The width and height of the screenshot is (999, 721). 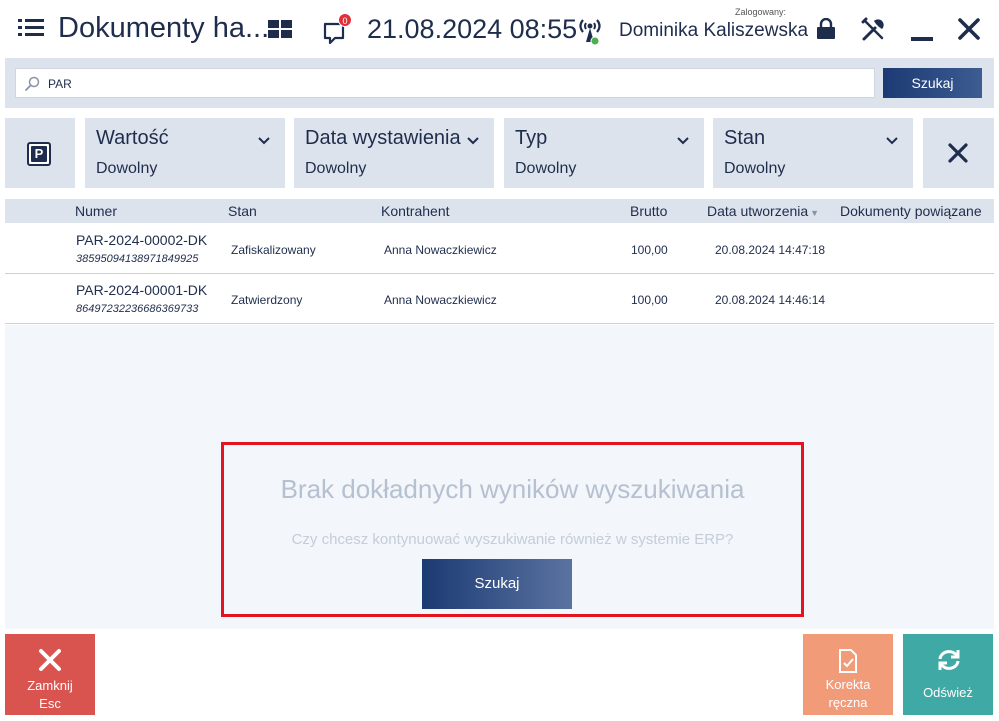 I want to click on notification-badge: 0, so click(x=345, y=20).